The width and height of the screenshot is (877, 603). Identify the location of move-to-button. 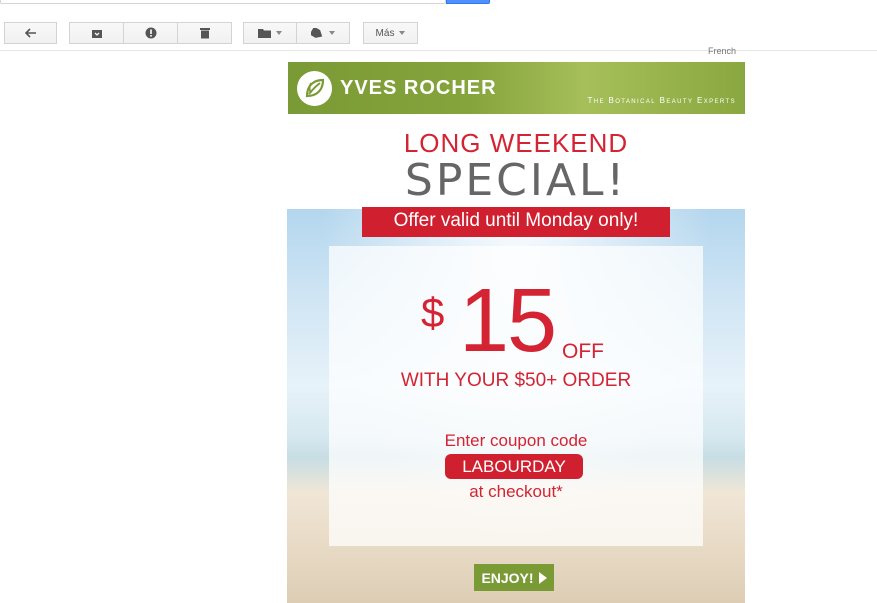
(270, 33).